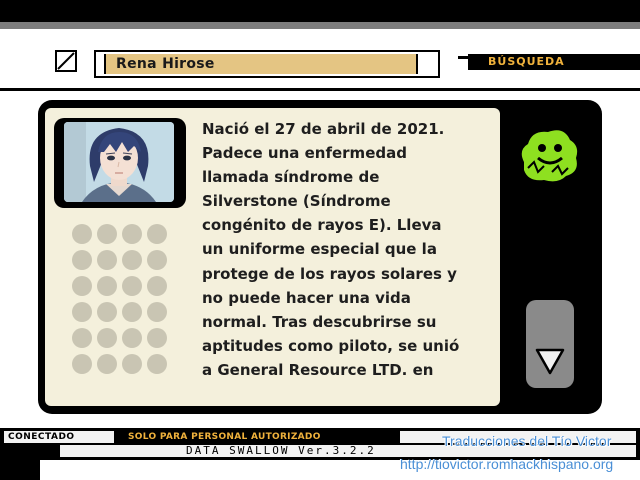  I want to click on version-label: DATA SWALLOW Ver.3.2.2, so click(281, 450).